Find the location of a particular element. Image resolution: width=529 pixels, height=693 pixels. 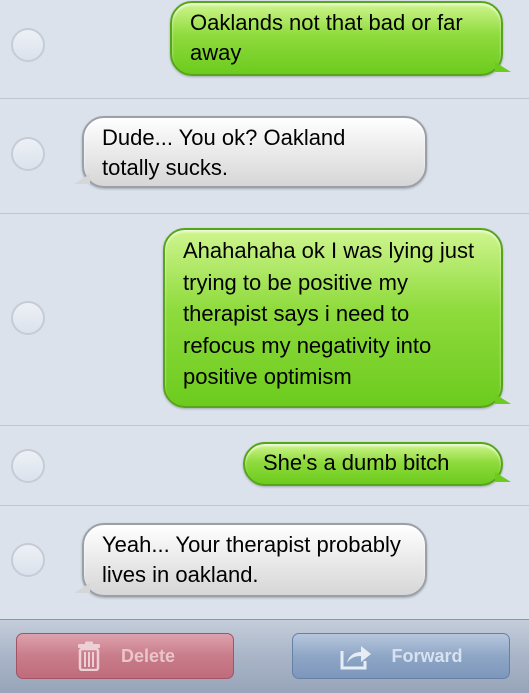

message-text: Dude... You ok? Oakland totally sucks. is located at coordinates (224, 152).